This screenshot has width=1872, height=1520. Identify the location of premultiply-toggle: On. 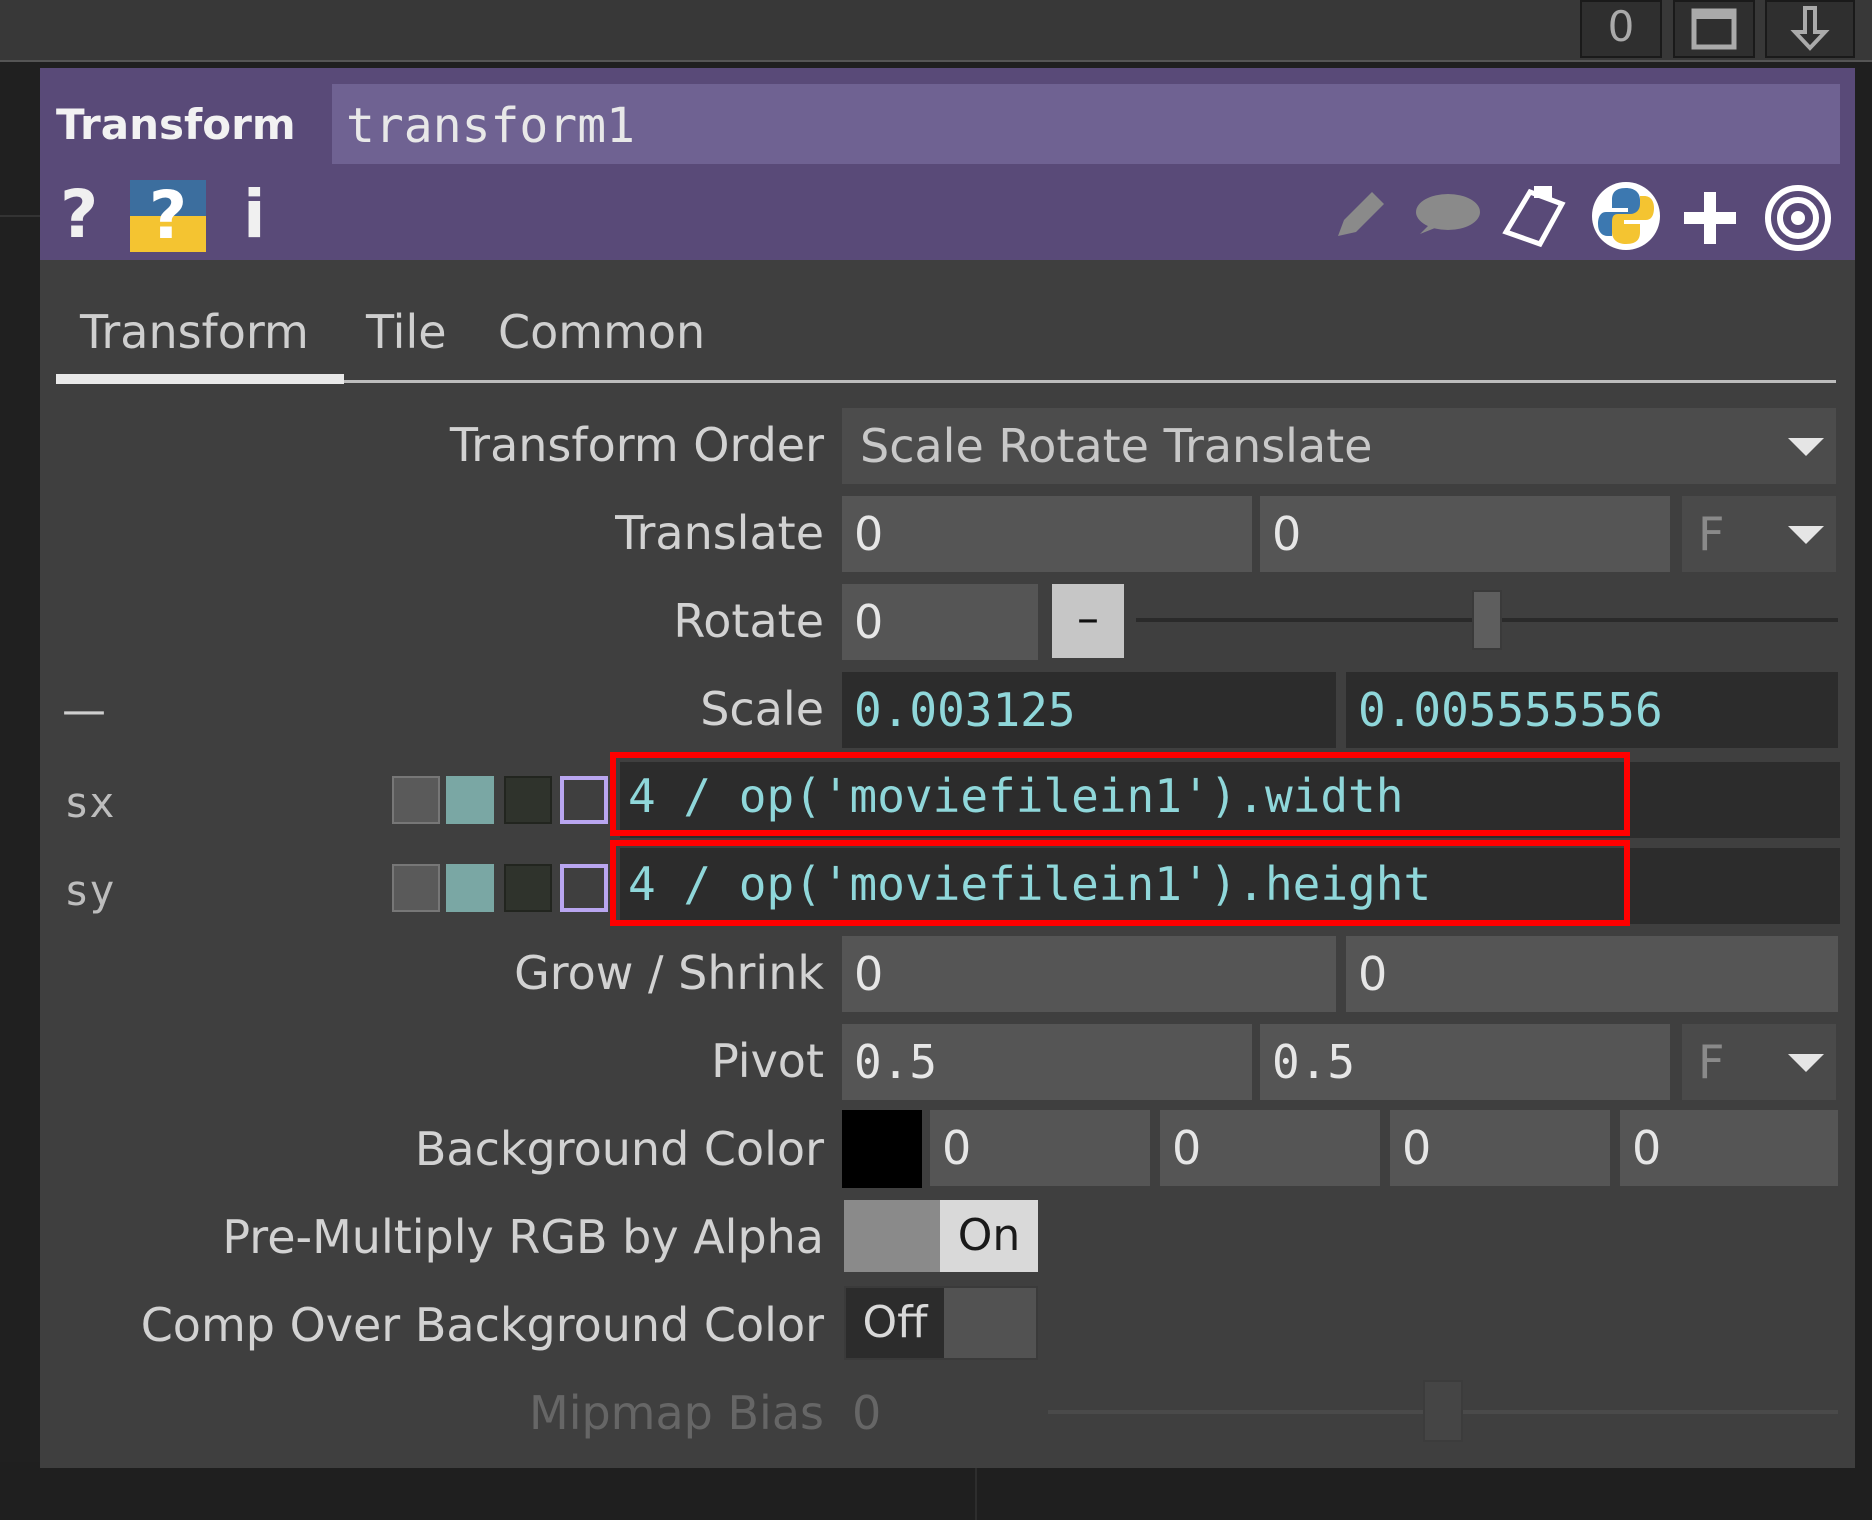
(941, 1236).